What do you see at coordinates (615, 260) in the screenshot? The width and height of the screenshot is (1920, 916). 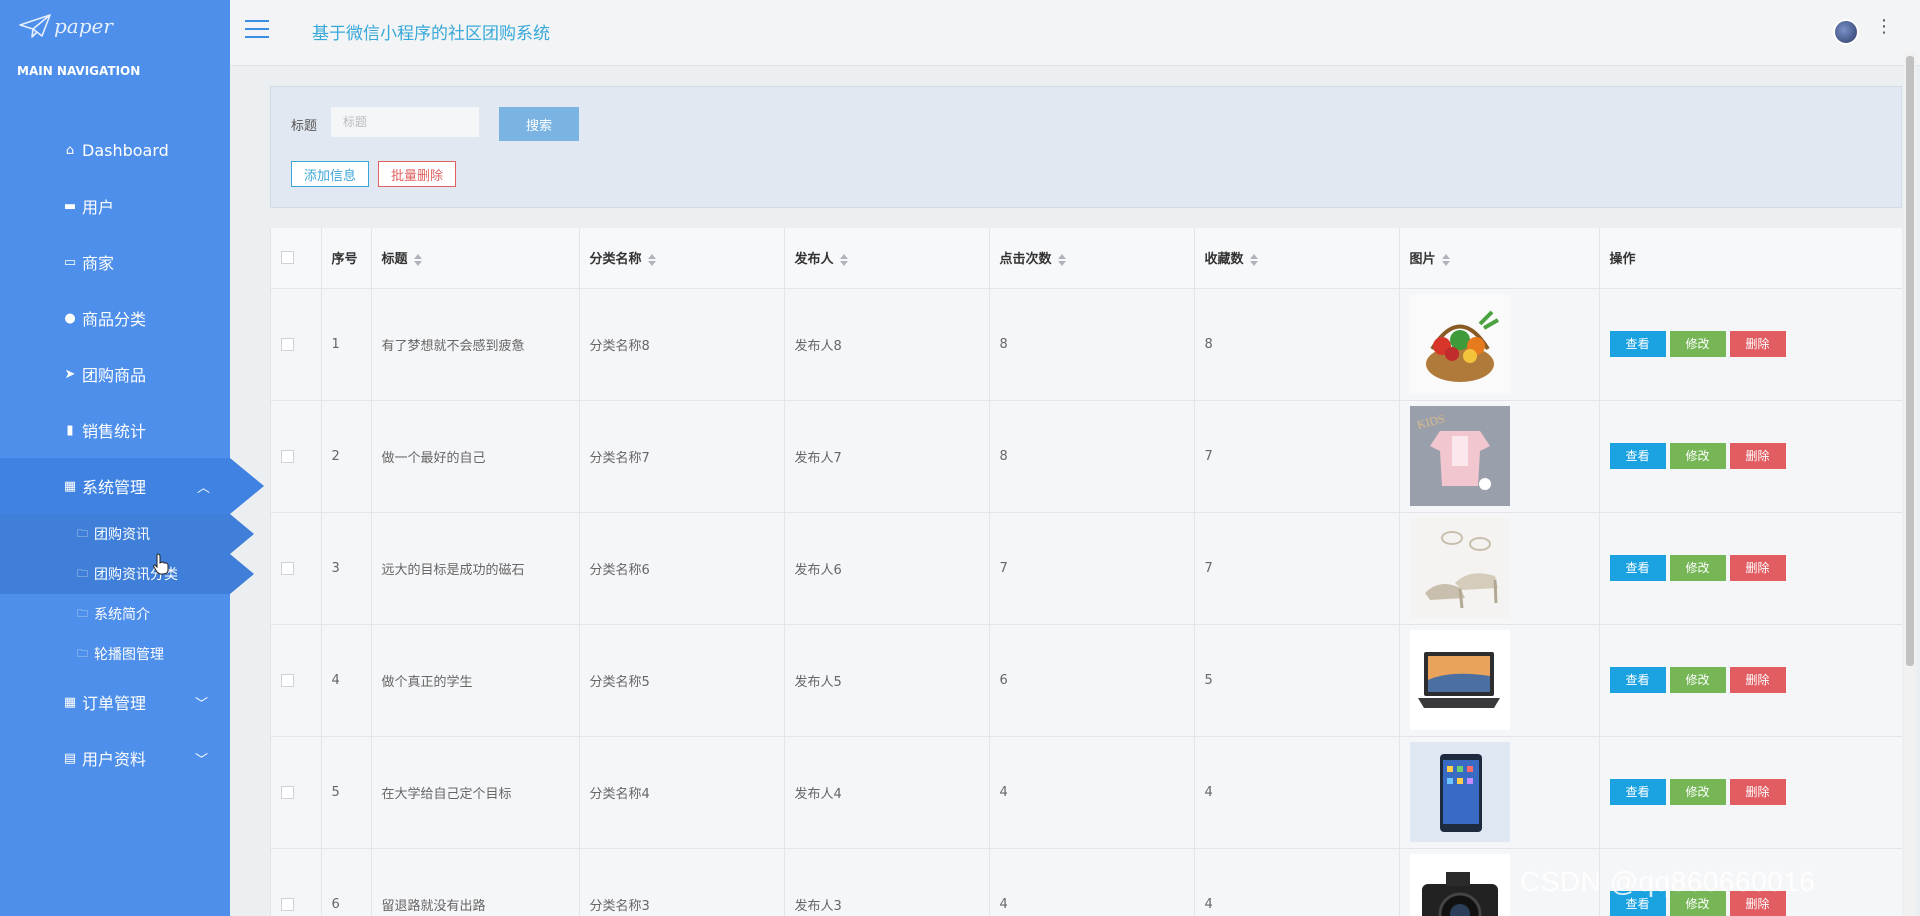 I see `column-header-label: 分类名称` at bounding box center [615, 260].